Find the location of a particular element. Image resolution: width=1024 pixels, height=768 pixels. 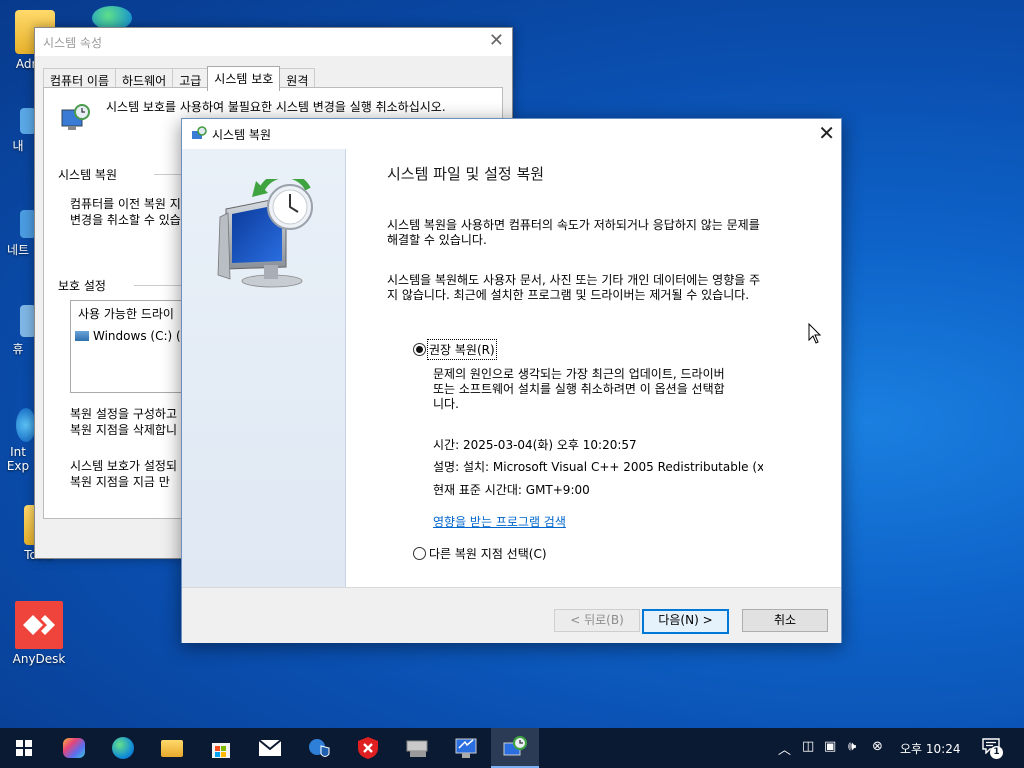

system-properties-button is located at coordinates (466, 748).